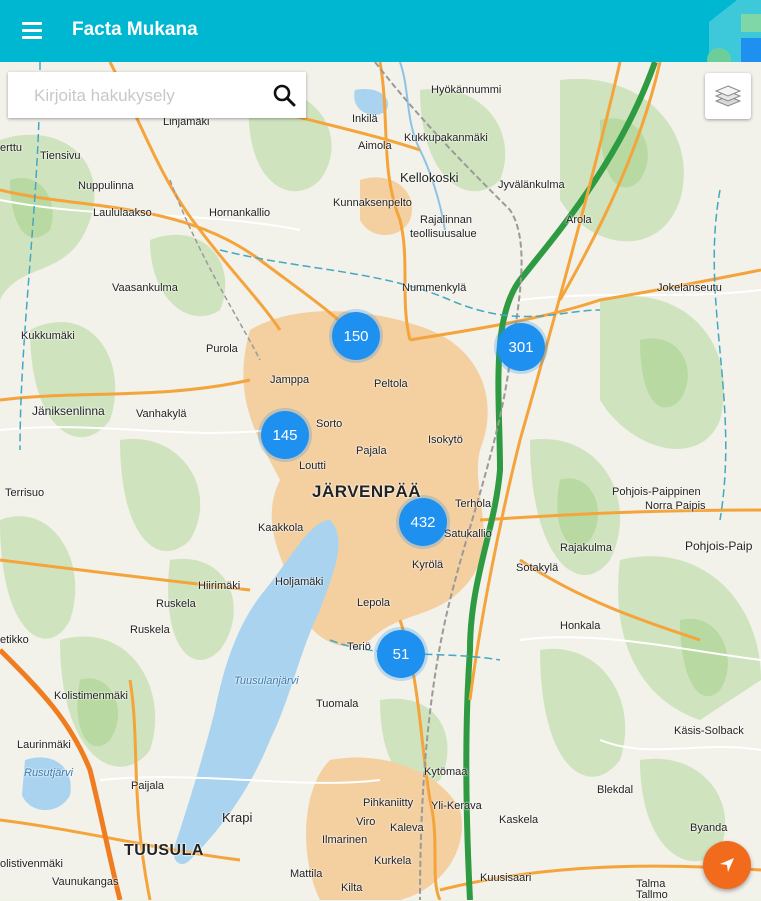 This screenshot has width=761, height=901. What do you see at coordinates (446, 220) in the screenshot?
I see `place-label: Rajalinnan` at bounding box center [446, 220].